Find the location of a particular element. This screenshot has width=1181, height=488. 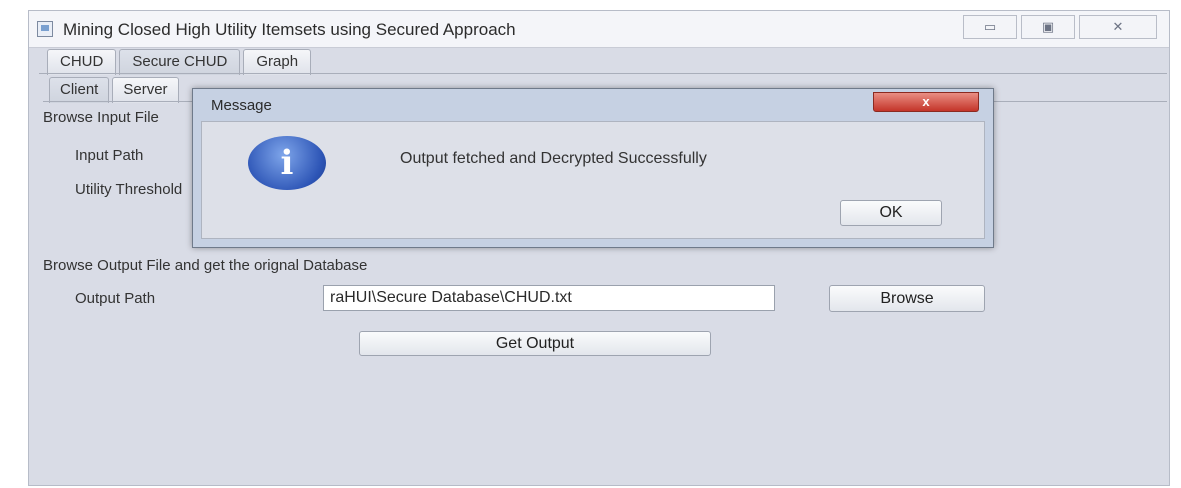

outer-tab-divider is located at coordinates (603, 73).